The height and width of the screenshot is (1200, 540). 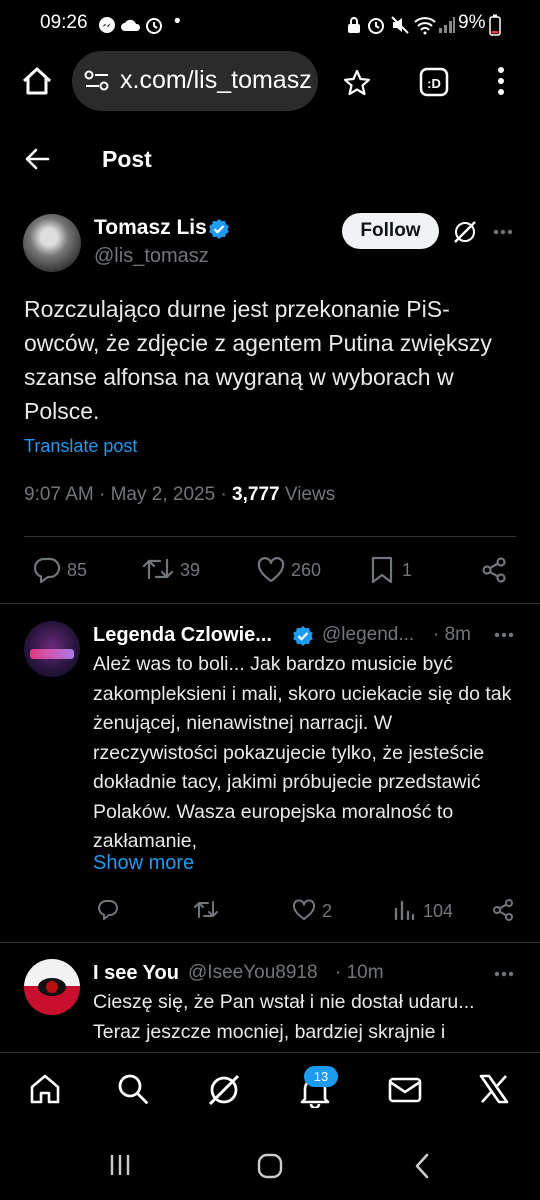 I want to click on battery-percent: 9%, so click(x=472, y=22).